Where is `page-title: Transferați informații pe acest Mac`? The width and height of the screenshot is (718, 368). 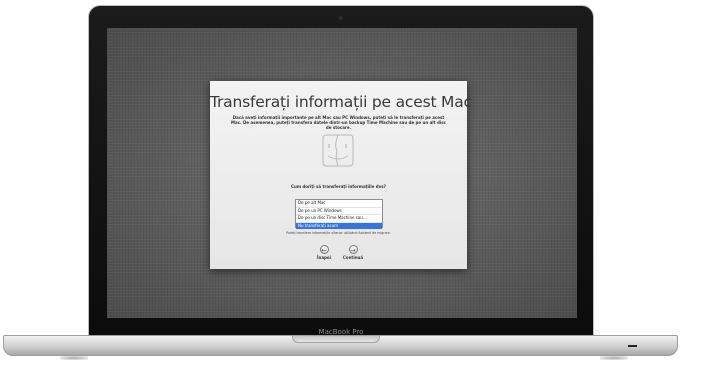 page-title: Transferați informații pe acest Mac is located at coordinates (341, 102).